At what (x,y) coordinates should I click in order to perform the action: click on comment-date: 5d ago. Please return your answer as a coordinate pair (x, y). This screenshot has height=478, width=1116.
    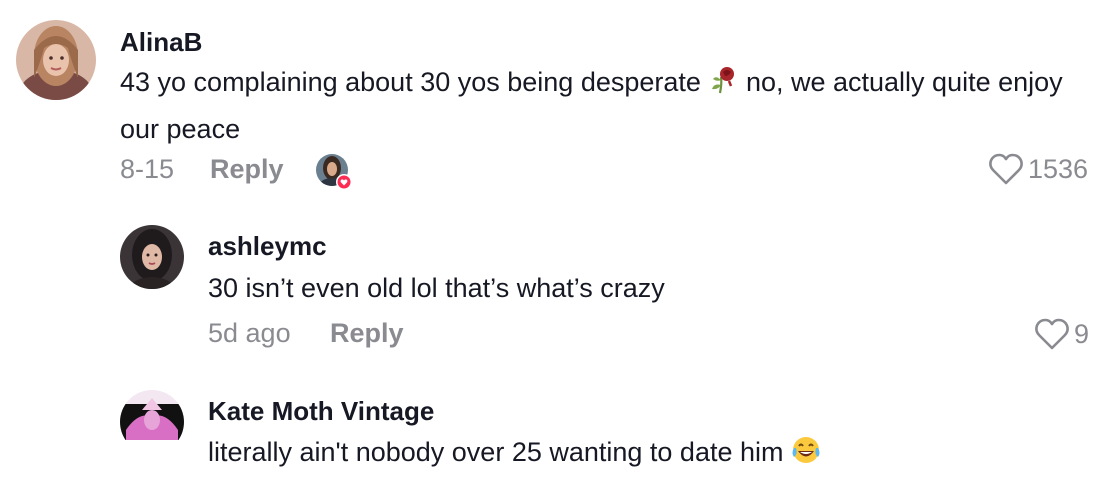
    Looking at the image, I should click on (249, 333).